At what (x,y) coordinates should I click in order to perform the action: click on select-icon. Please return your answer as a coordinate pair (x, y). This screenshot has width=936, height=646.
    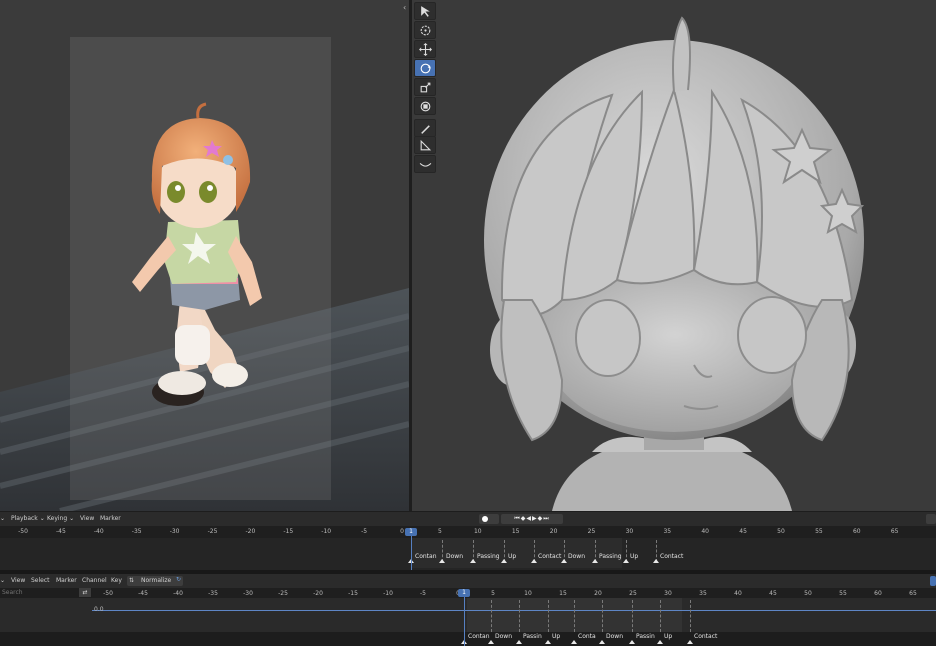
    Looking at the image, I should click on (425, 11).